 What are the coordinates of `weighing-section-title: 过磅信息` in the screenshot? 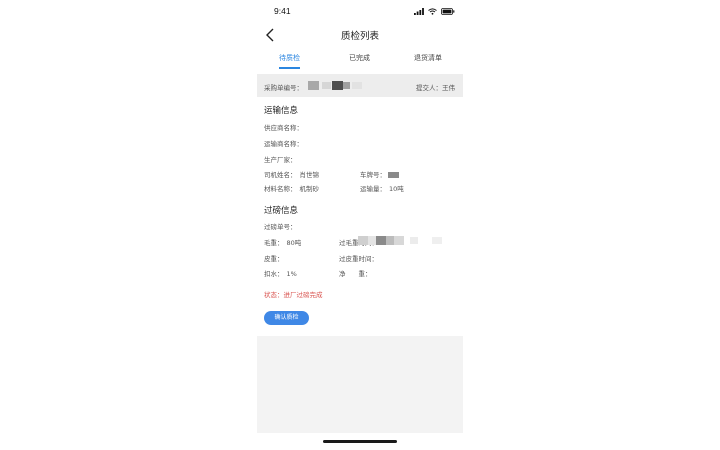 It's located at (281, 211).